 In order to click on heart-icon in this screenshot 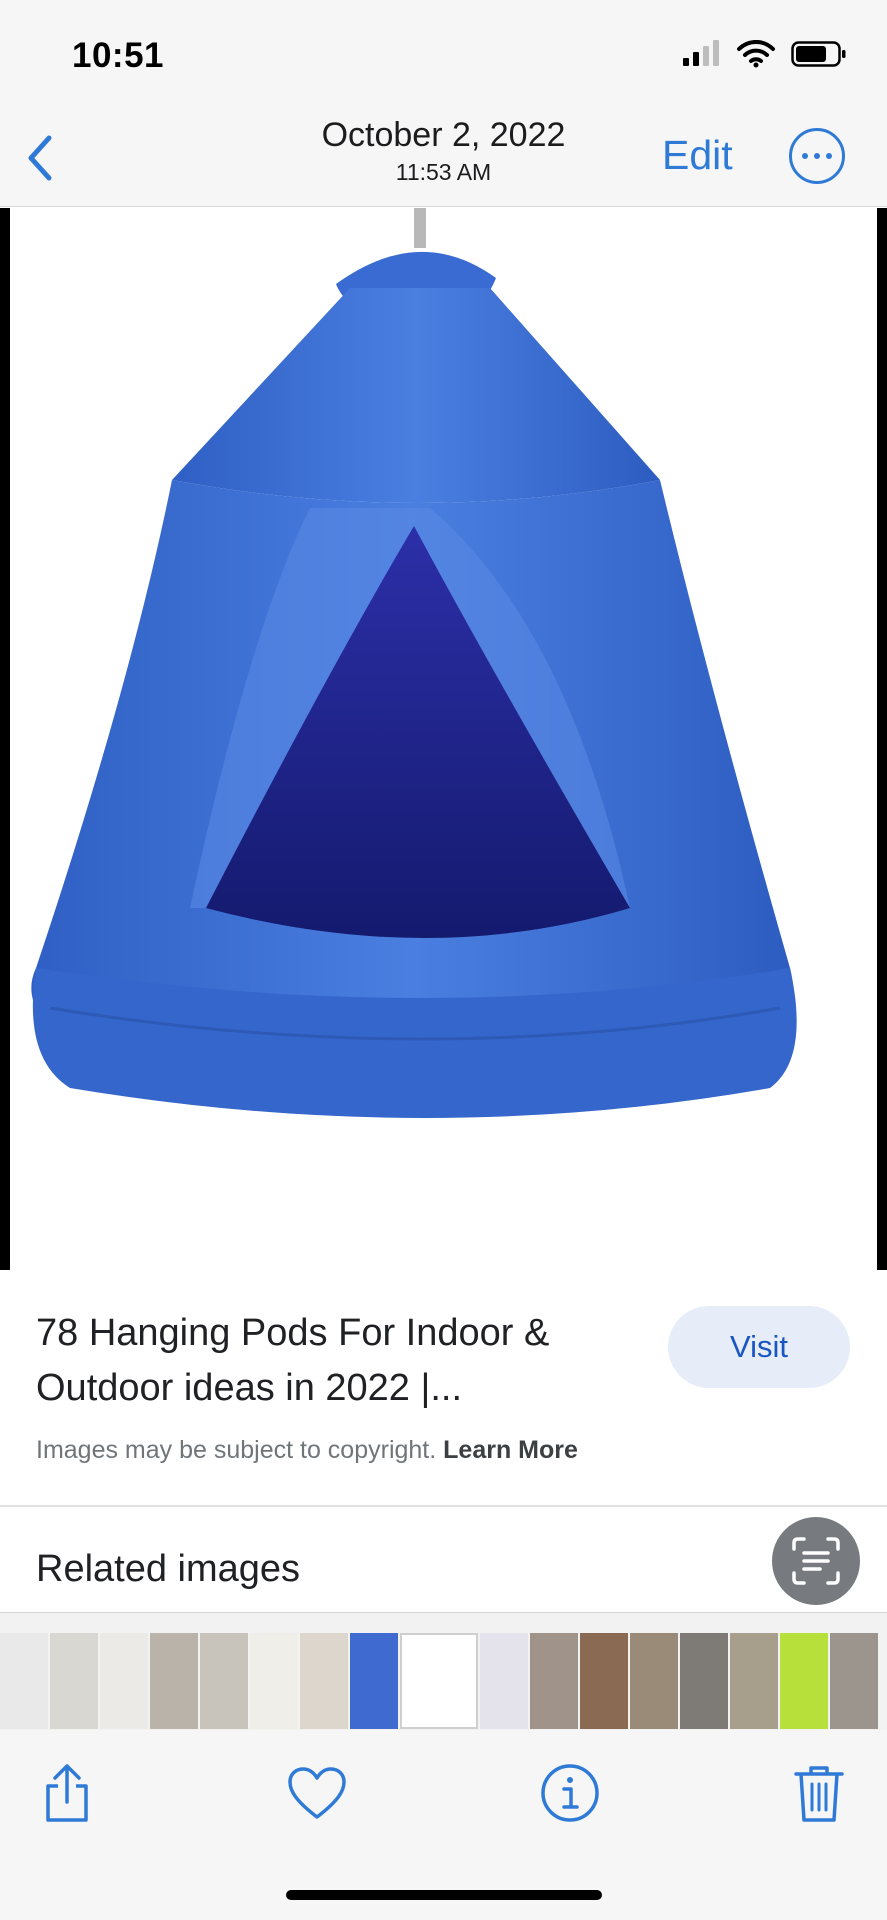, I will do `click(317, 1793)`.